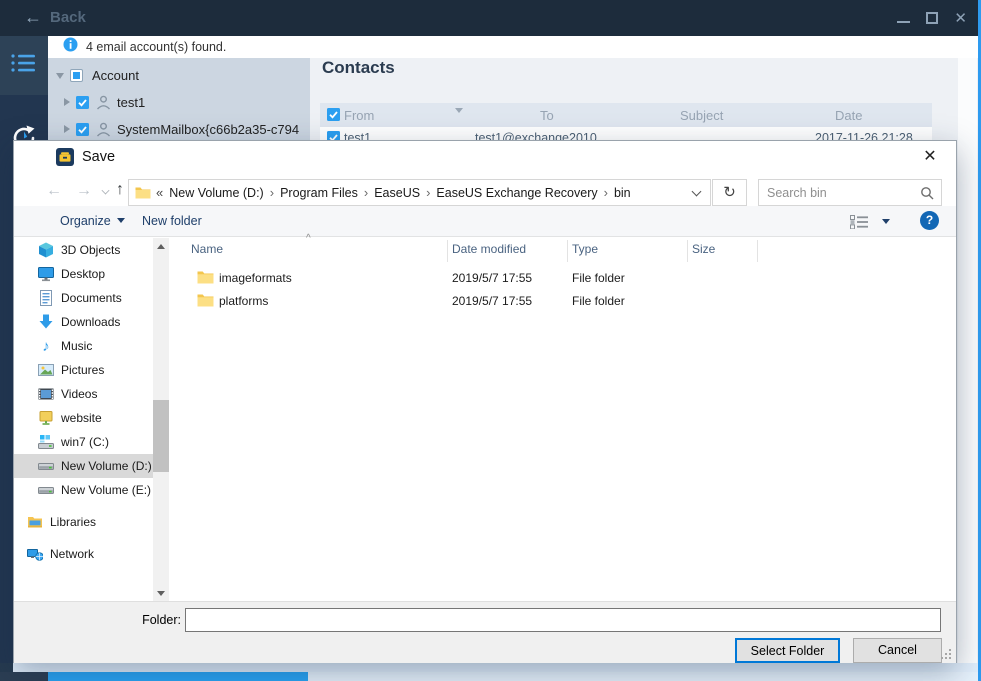  I want to click on back-button: ← Back, so click(55, 17).